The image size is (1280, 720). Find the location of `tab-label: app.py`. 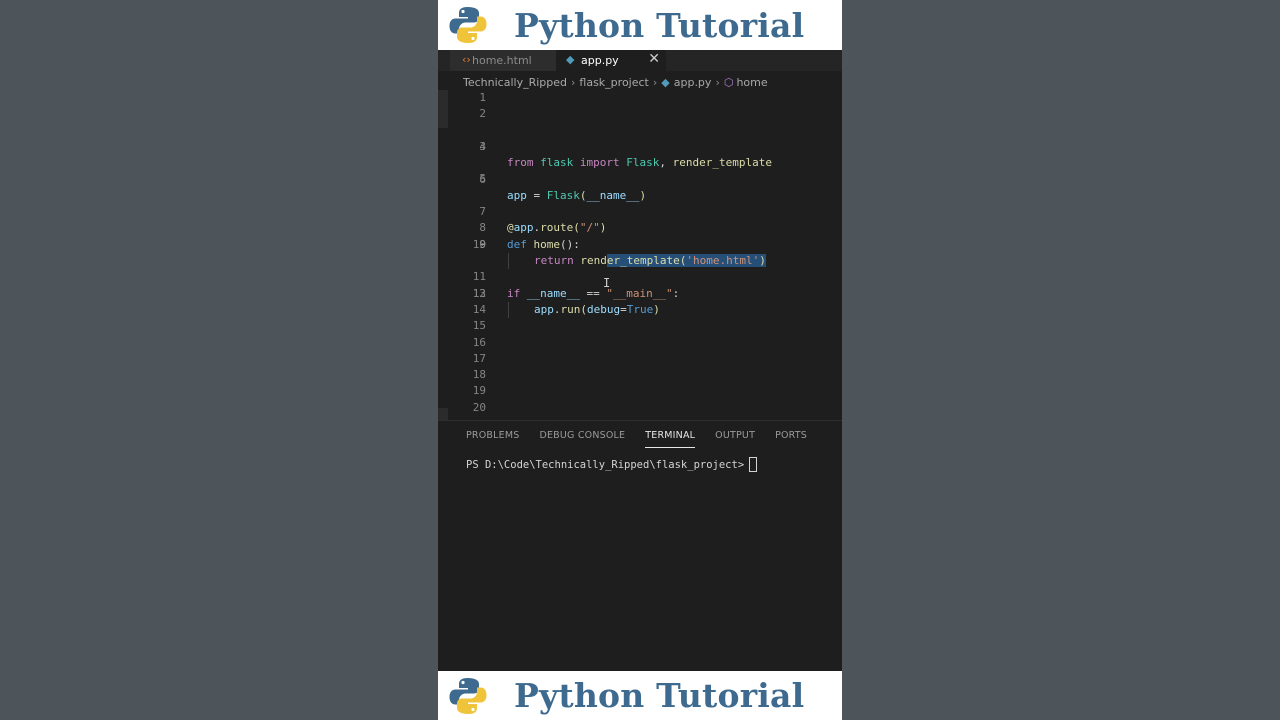

tab-label: app.py is located at coordinates (600, 60).